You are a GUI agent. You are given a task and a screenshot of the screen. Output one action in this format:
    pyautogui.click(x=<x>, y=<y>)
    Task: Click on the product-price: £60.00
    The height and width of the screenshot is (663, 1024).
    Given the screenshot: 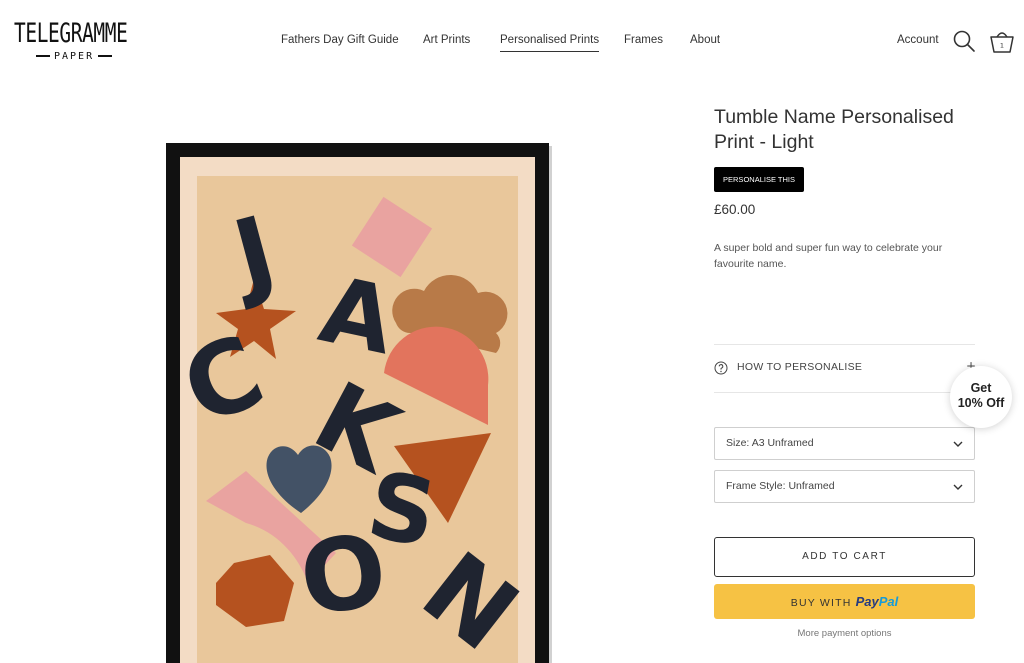 What is the action you would take?
    pyautogui.click(x=735, y=209)
    